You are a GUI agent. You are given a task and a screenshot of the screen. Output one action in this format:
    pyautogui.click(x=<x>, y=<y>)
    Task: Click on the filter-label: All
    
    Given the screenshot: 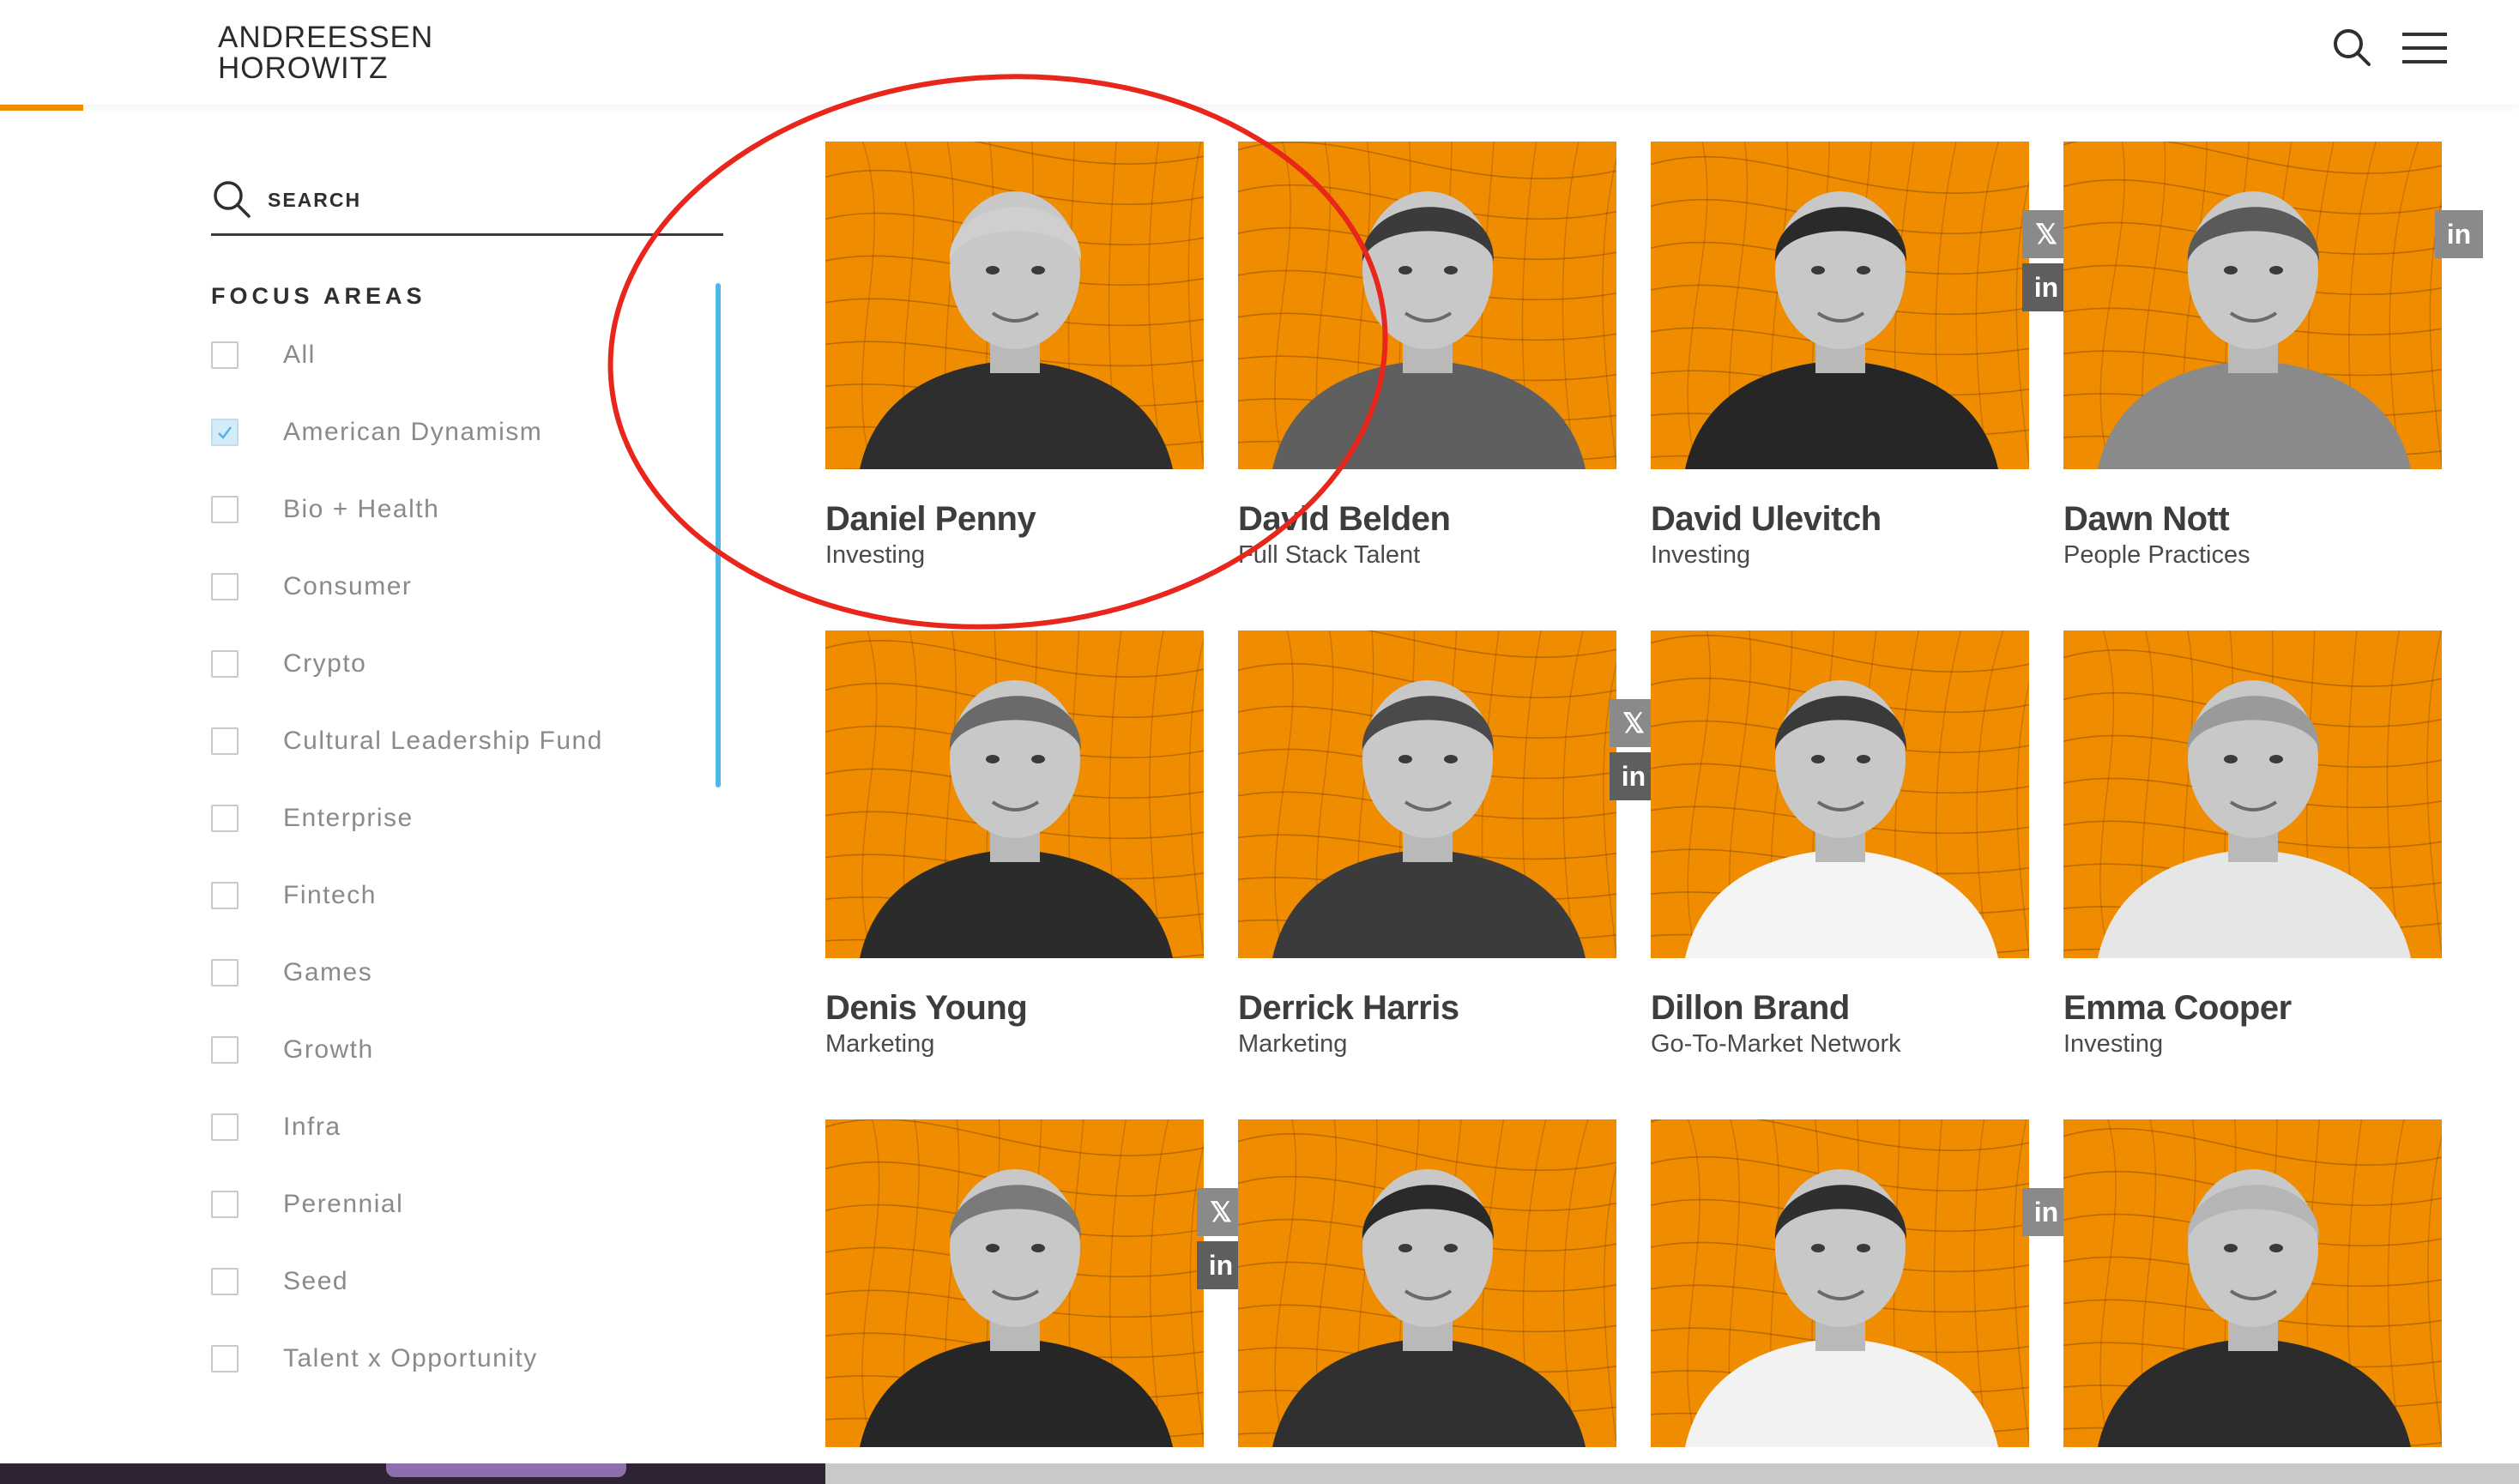 What is the action you would take?
    pyautogui.click(x=299, y=355)
    